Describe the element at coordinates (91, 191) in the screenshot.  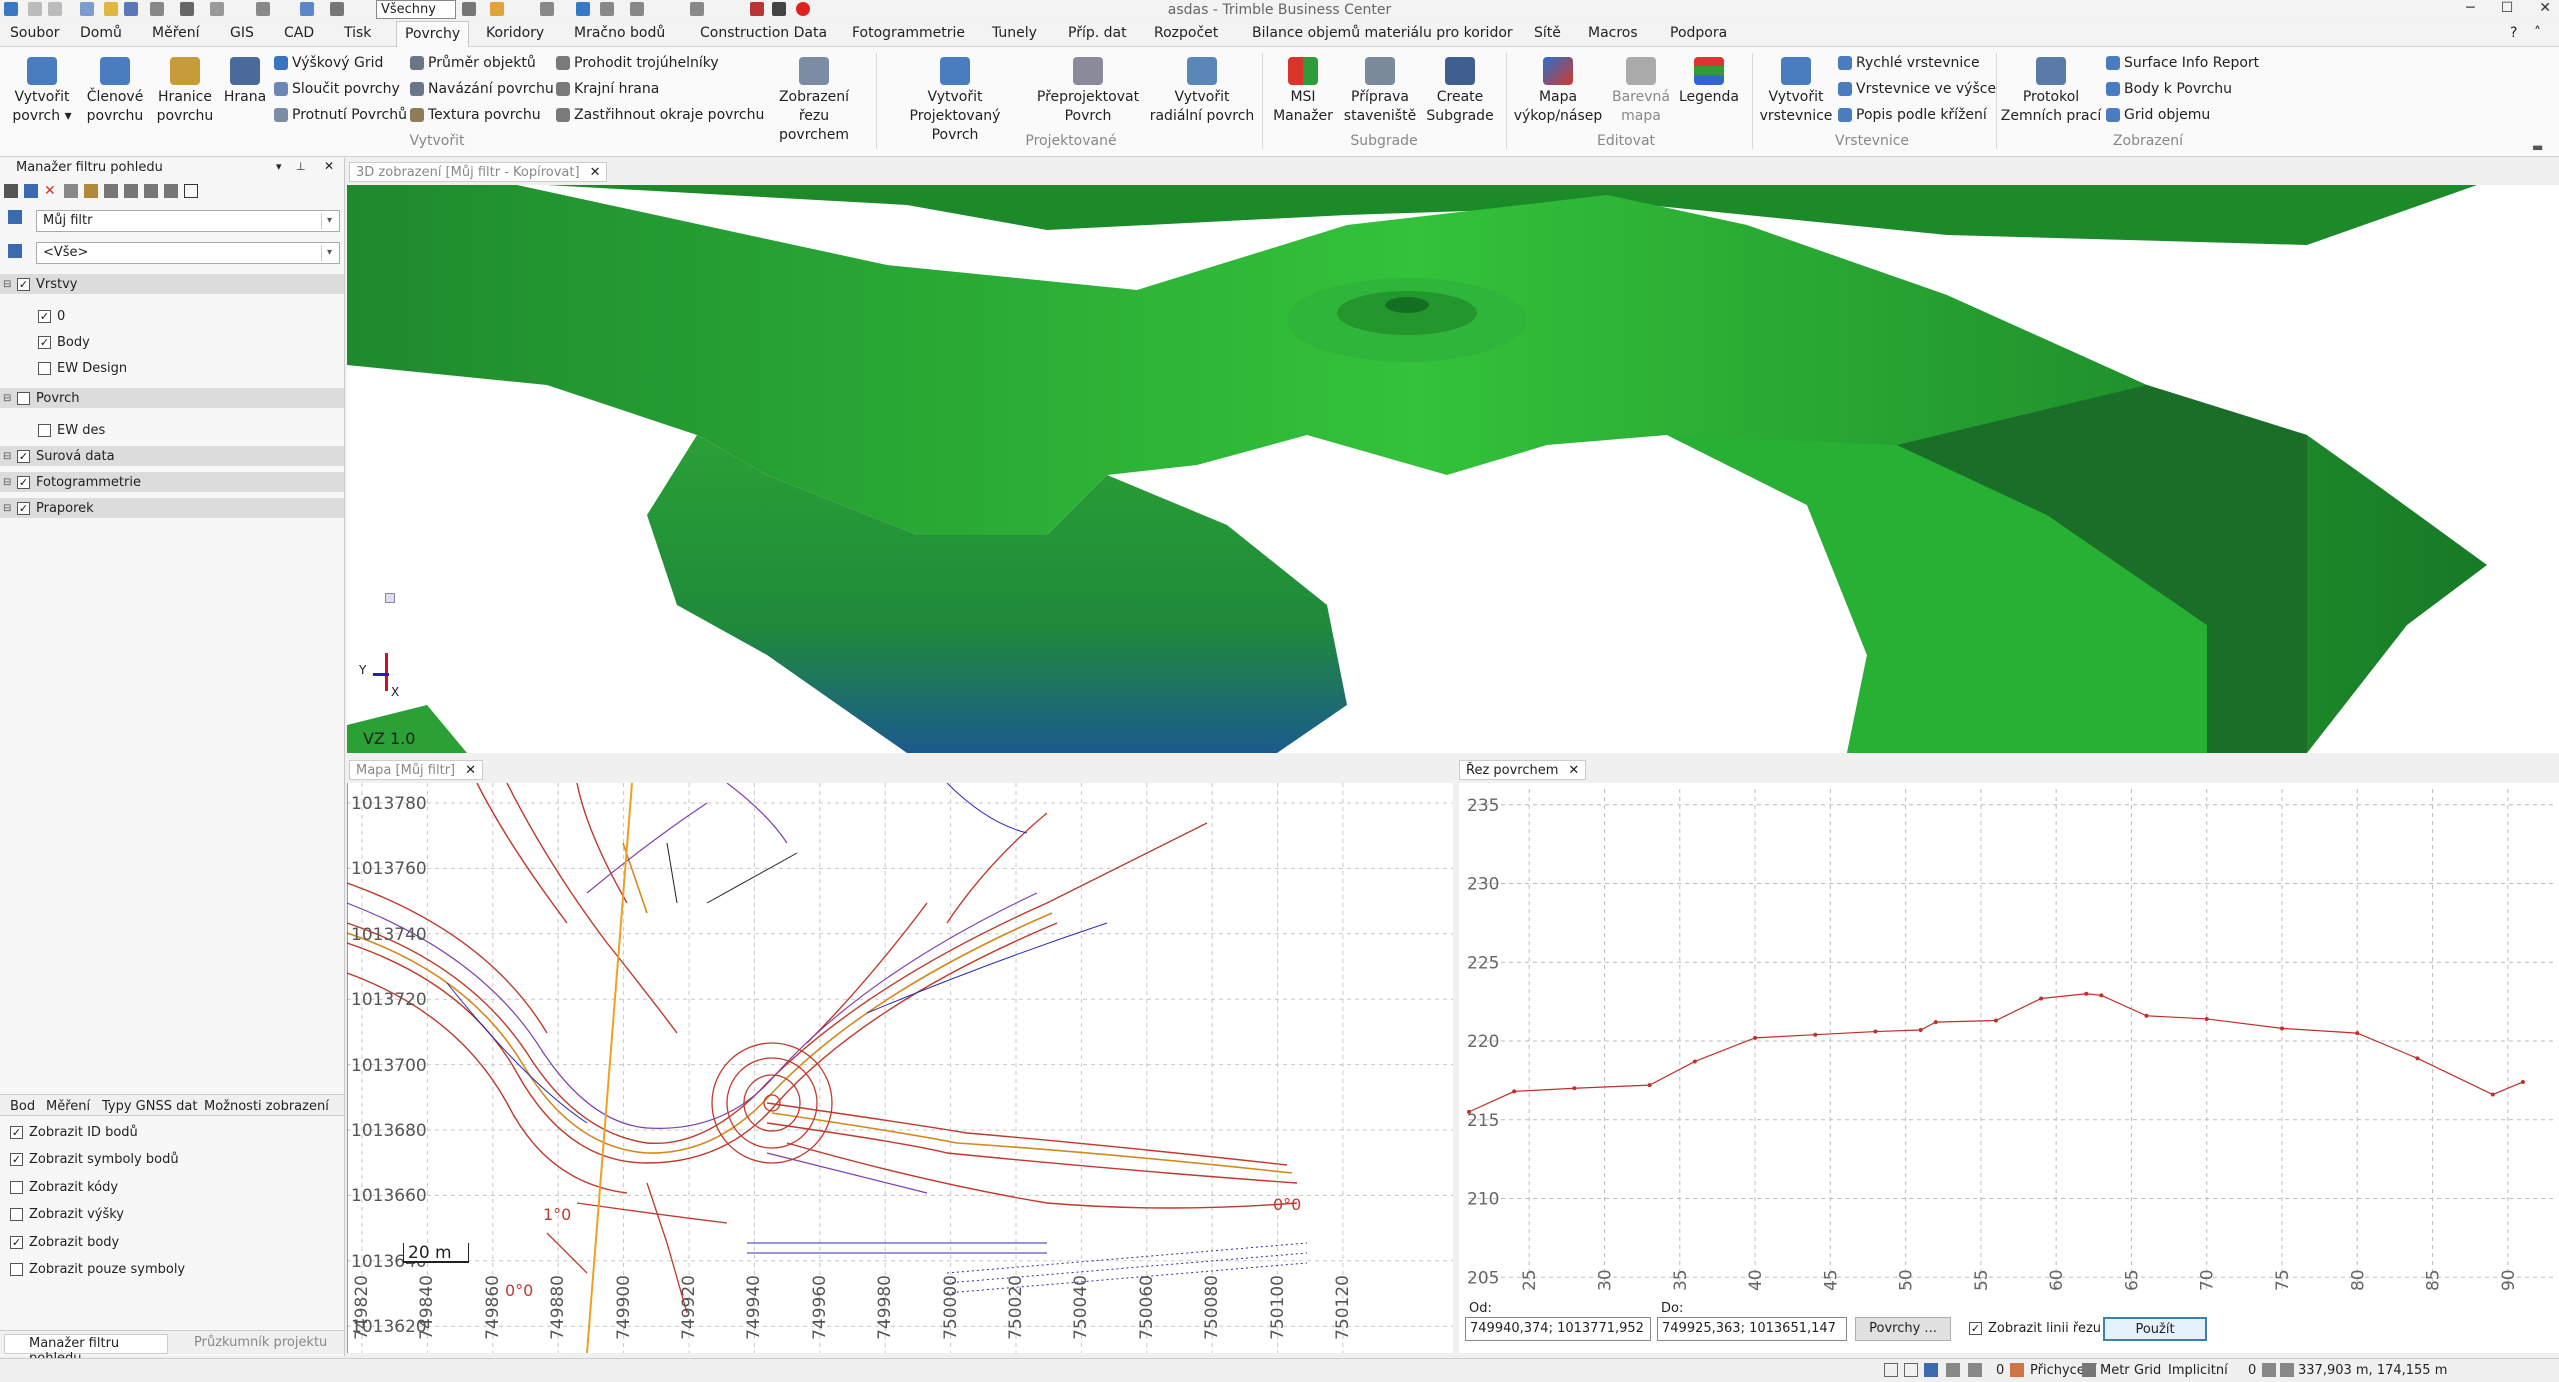
I see `layers-icon` at that location.